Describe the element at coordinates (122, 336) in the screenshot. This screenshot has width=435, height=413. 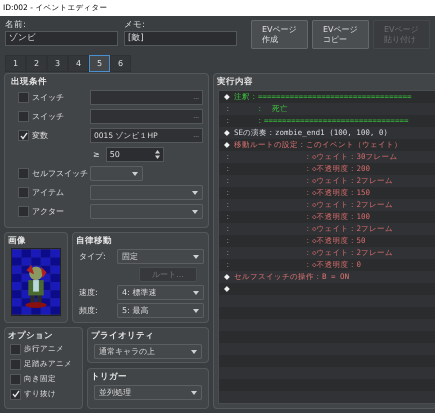
I see `panel-title: プライオリティ` at that location.